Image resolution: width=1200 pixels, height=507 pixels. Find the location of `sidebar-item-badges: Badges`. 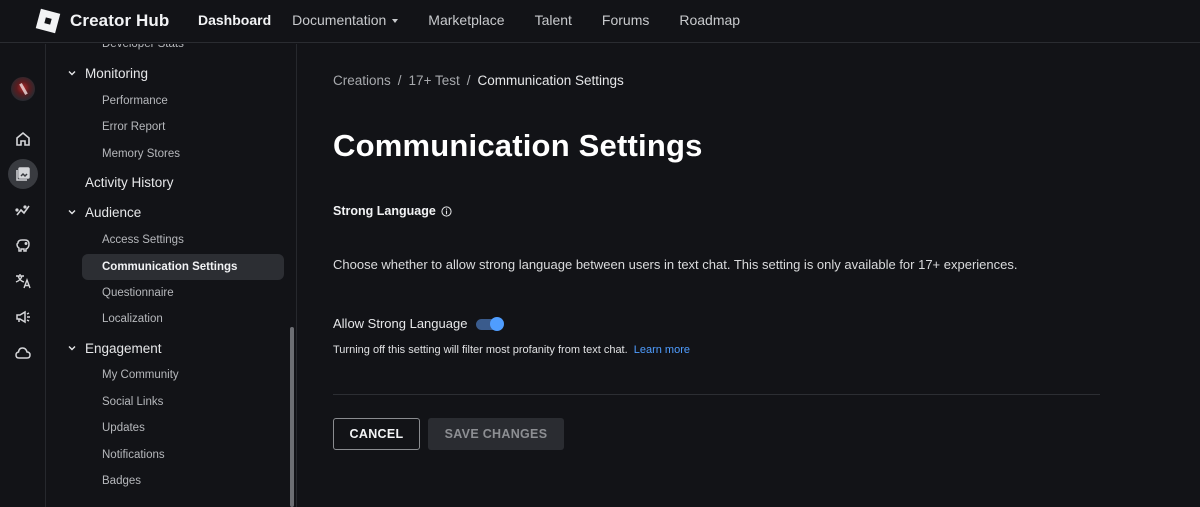

sidebar-item-badges: Badges is located at coordinates (171, 481).